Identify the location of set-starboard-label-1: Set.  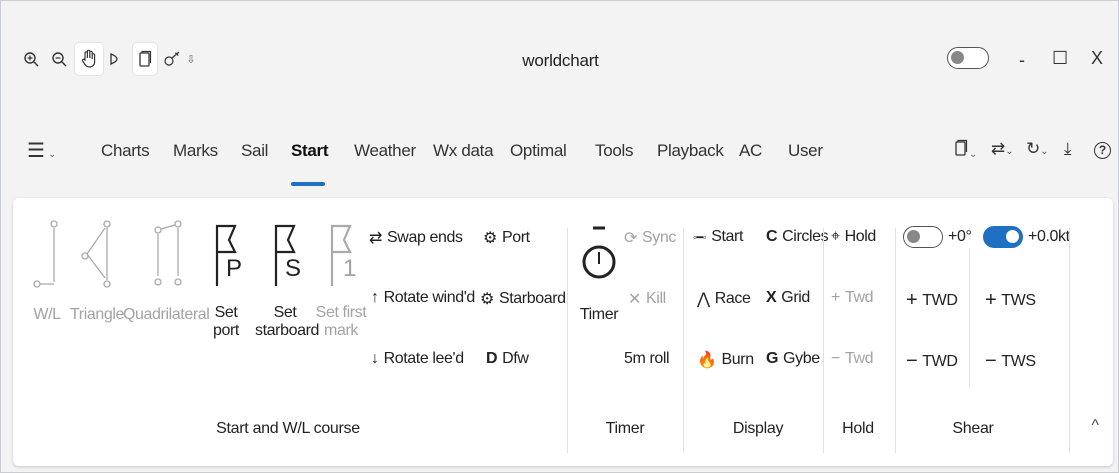
(285, 312).